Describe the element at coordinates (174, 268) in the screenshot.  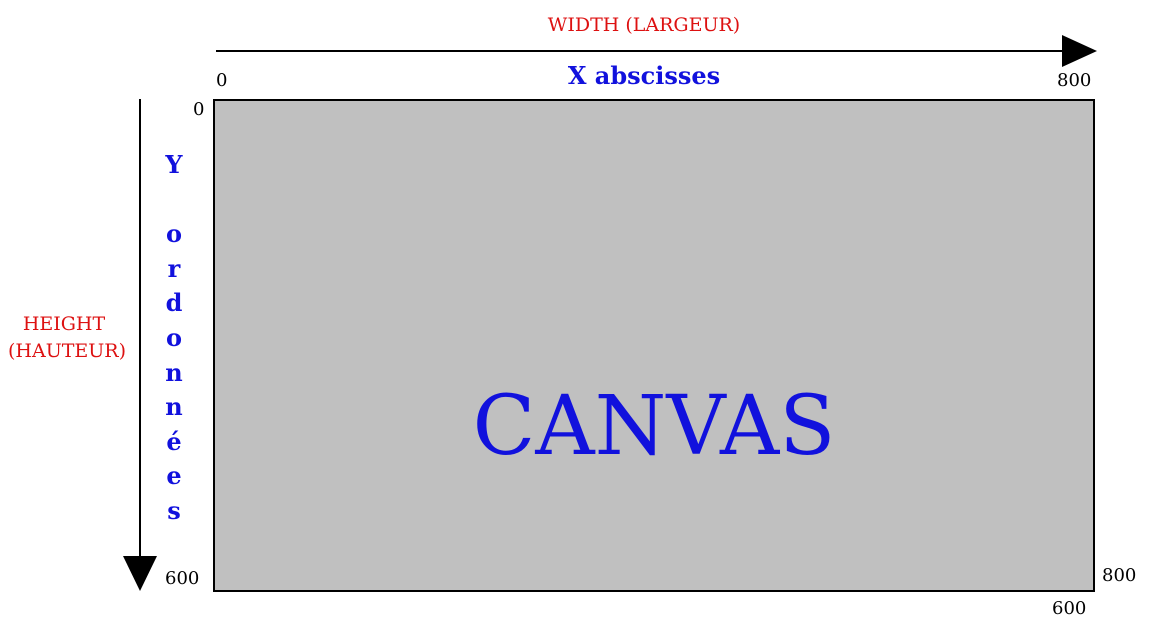
I see `y-axis-title-letter: r` at that location.